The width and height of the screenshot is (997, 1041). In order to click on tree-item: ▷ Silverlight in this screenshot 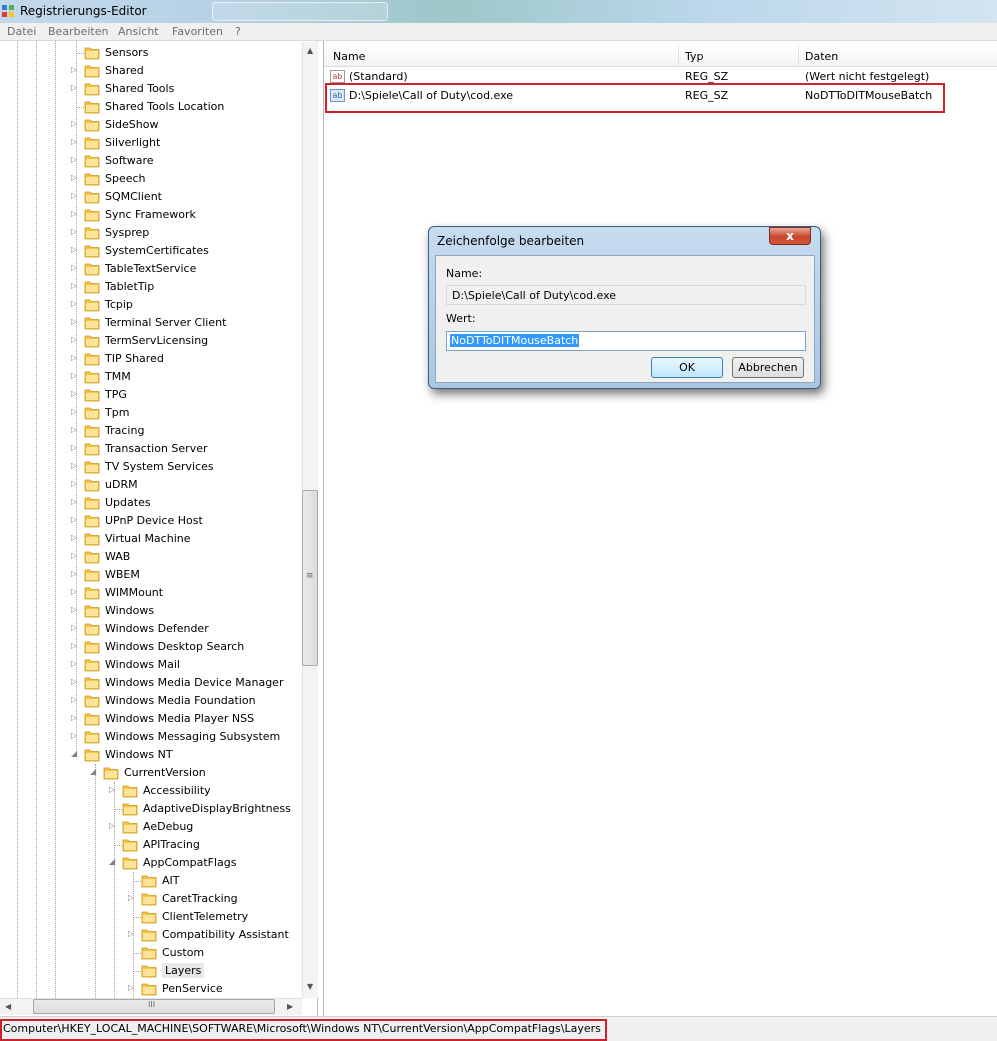, I will do `click(151, 143)`.